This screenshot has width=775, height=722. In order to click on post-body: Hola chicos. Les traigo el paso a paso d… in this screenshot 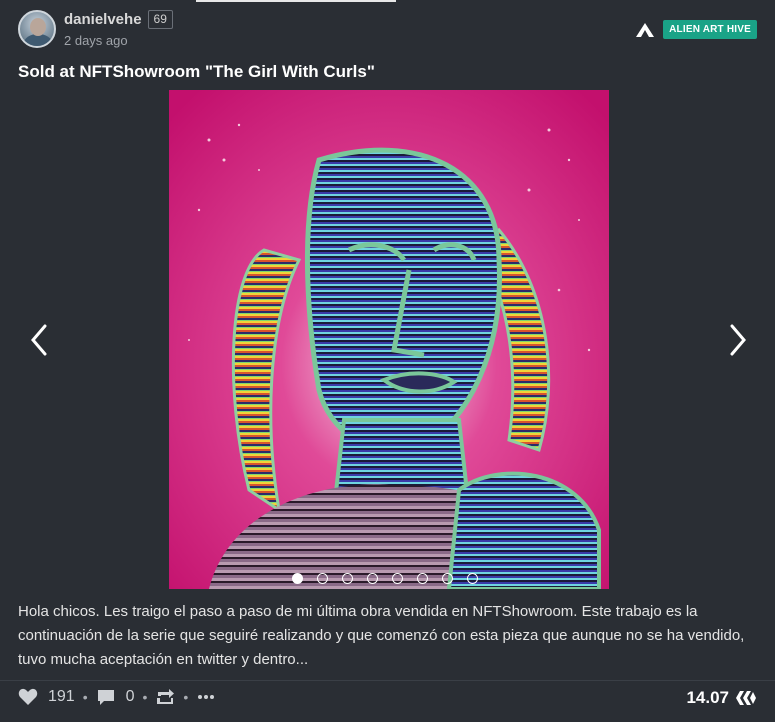, I will do `click(383, 636)`.